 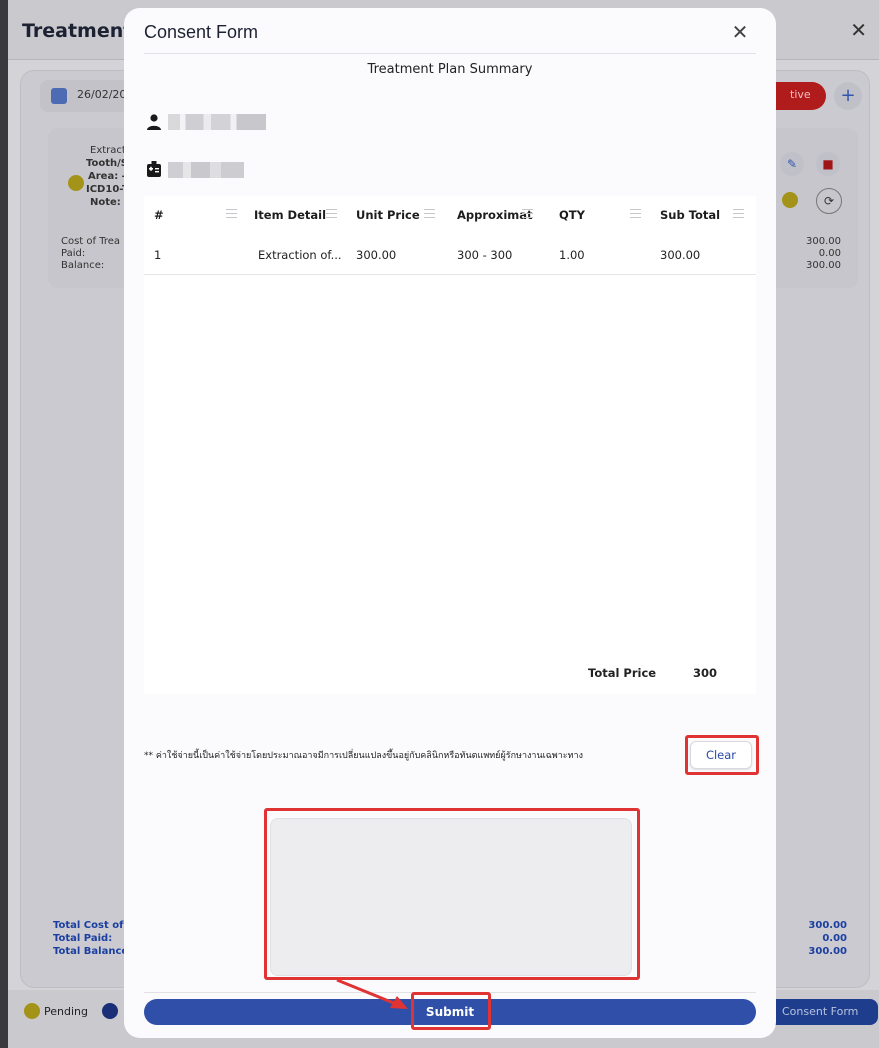 I want to click on edit-icon: ✎, so click(x=792, y=164).